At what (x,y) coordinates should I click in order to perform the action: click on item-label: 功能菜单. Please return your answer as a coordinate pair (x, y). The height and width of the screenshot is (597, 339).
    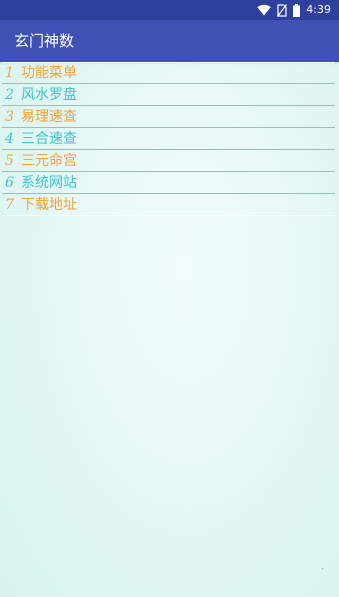
    Looking at the image, I should click on (49, 73).